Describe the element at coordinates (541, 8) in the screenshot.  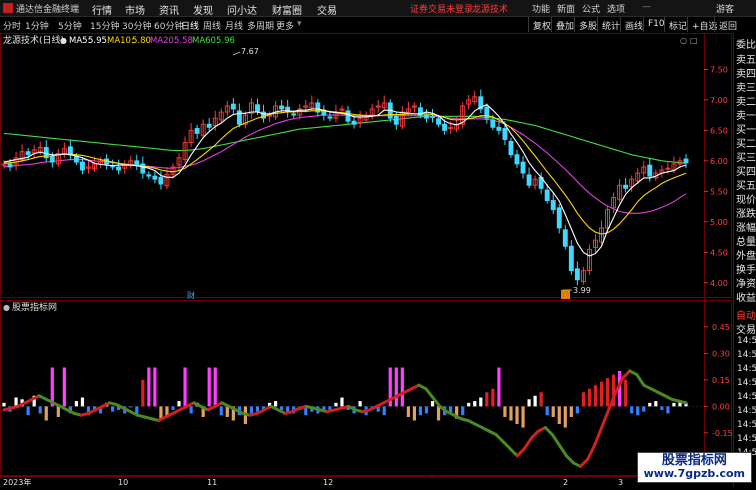
I see `menu-gongneng: 功能` at that location.